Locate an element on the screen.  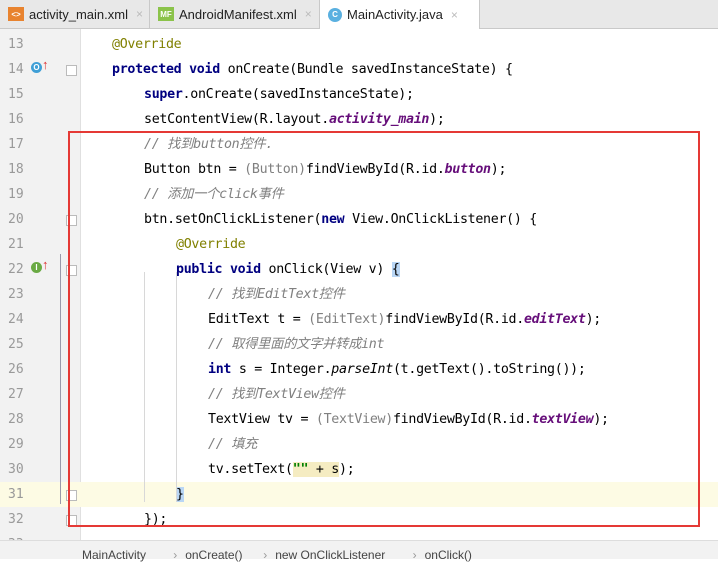
line-number: 23 is located at coordinates (16, 294).